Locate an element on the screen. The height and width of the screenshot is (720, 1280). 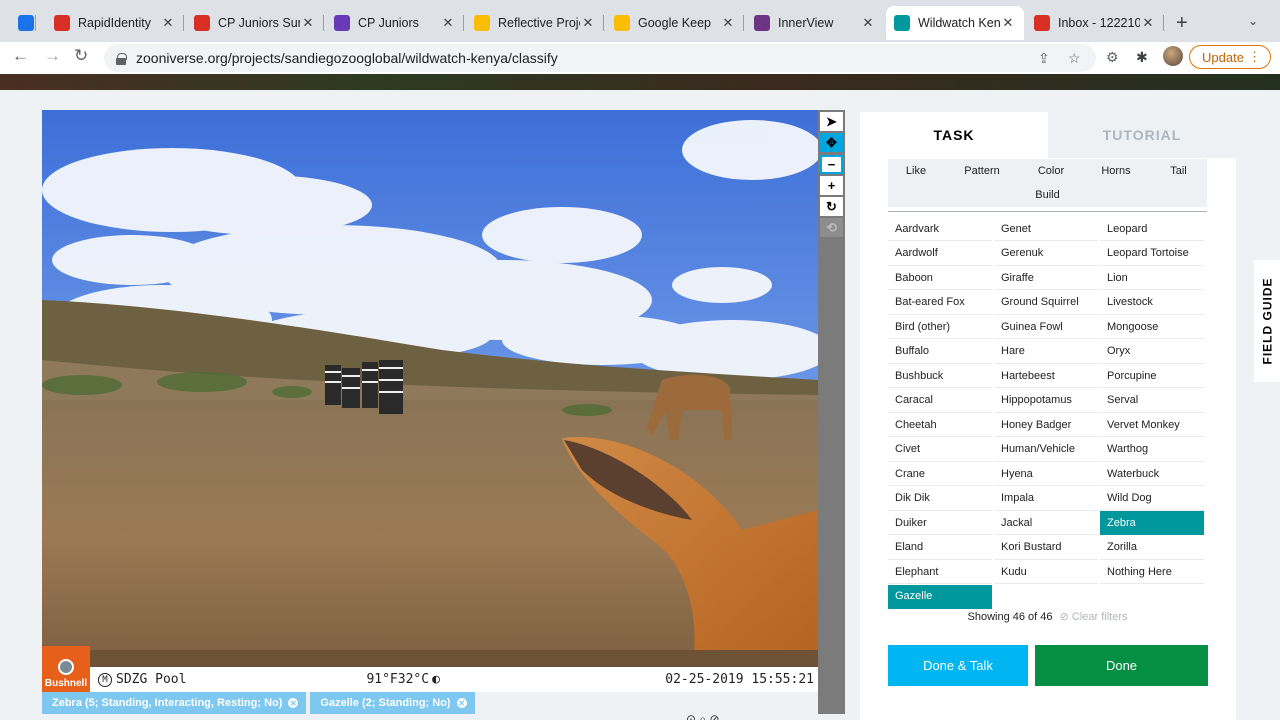
species-choice: Zebra is located at coordinates (1152, 523).